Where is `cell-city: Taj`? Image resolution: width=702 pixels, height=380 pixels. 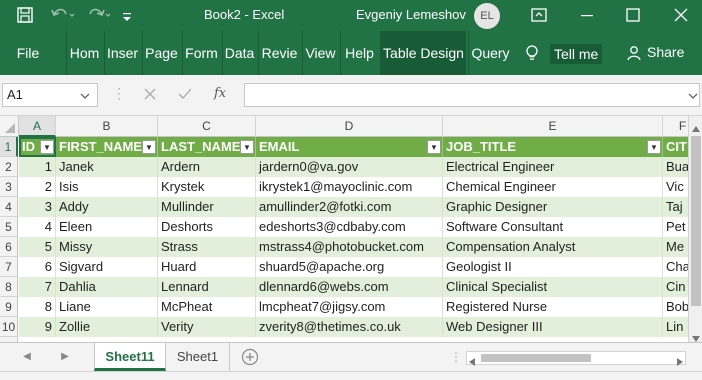
cell-city: Taj is located at coordinates (675, 207).